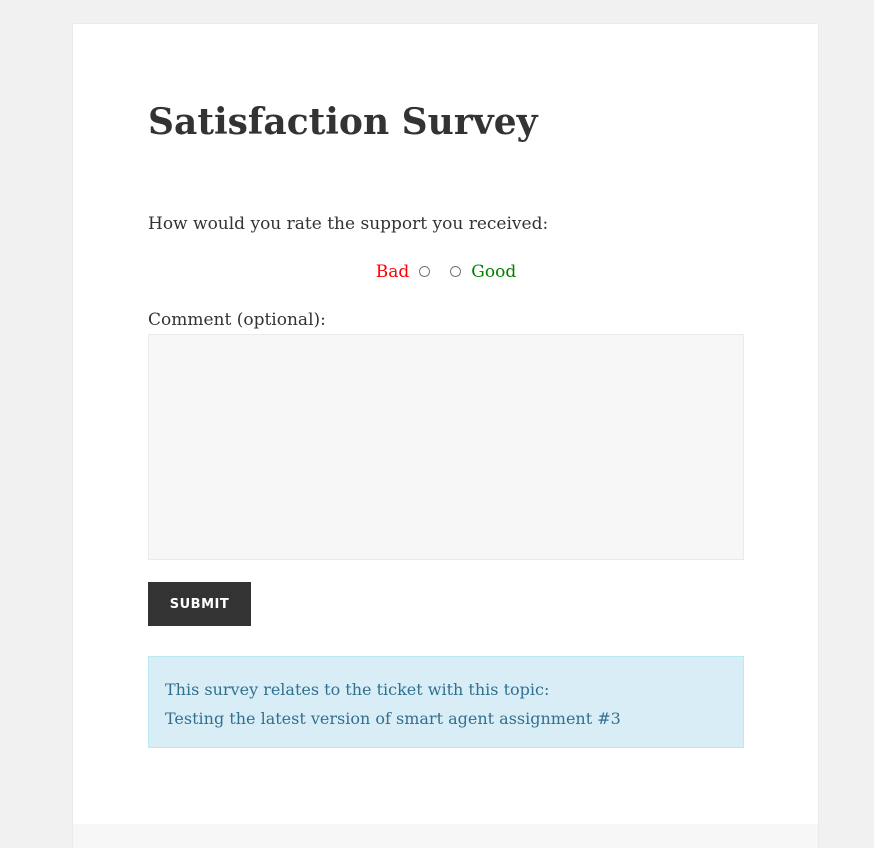  Describe the element at coordinates (392, 272) in the screenshot. I see `rating-bad-label: Bad` at that location.